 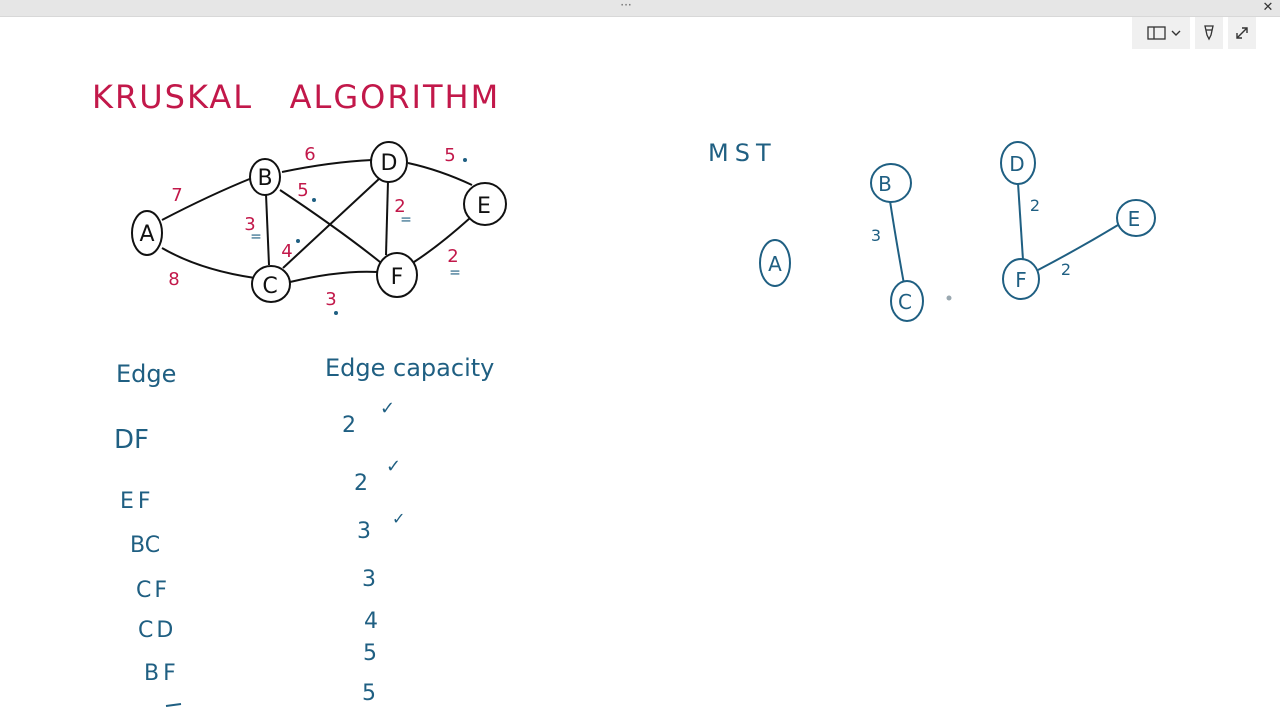 What do you see at coordinates (370, 653) in the screenshot?
I see `row-6-capacity: 5` at bounding box center [370, 653].